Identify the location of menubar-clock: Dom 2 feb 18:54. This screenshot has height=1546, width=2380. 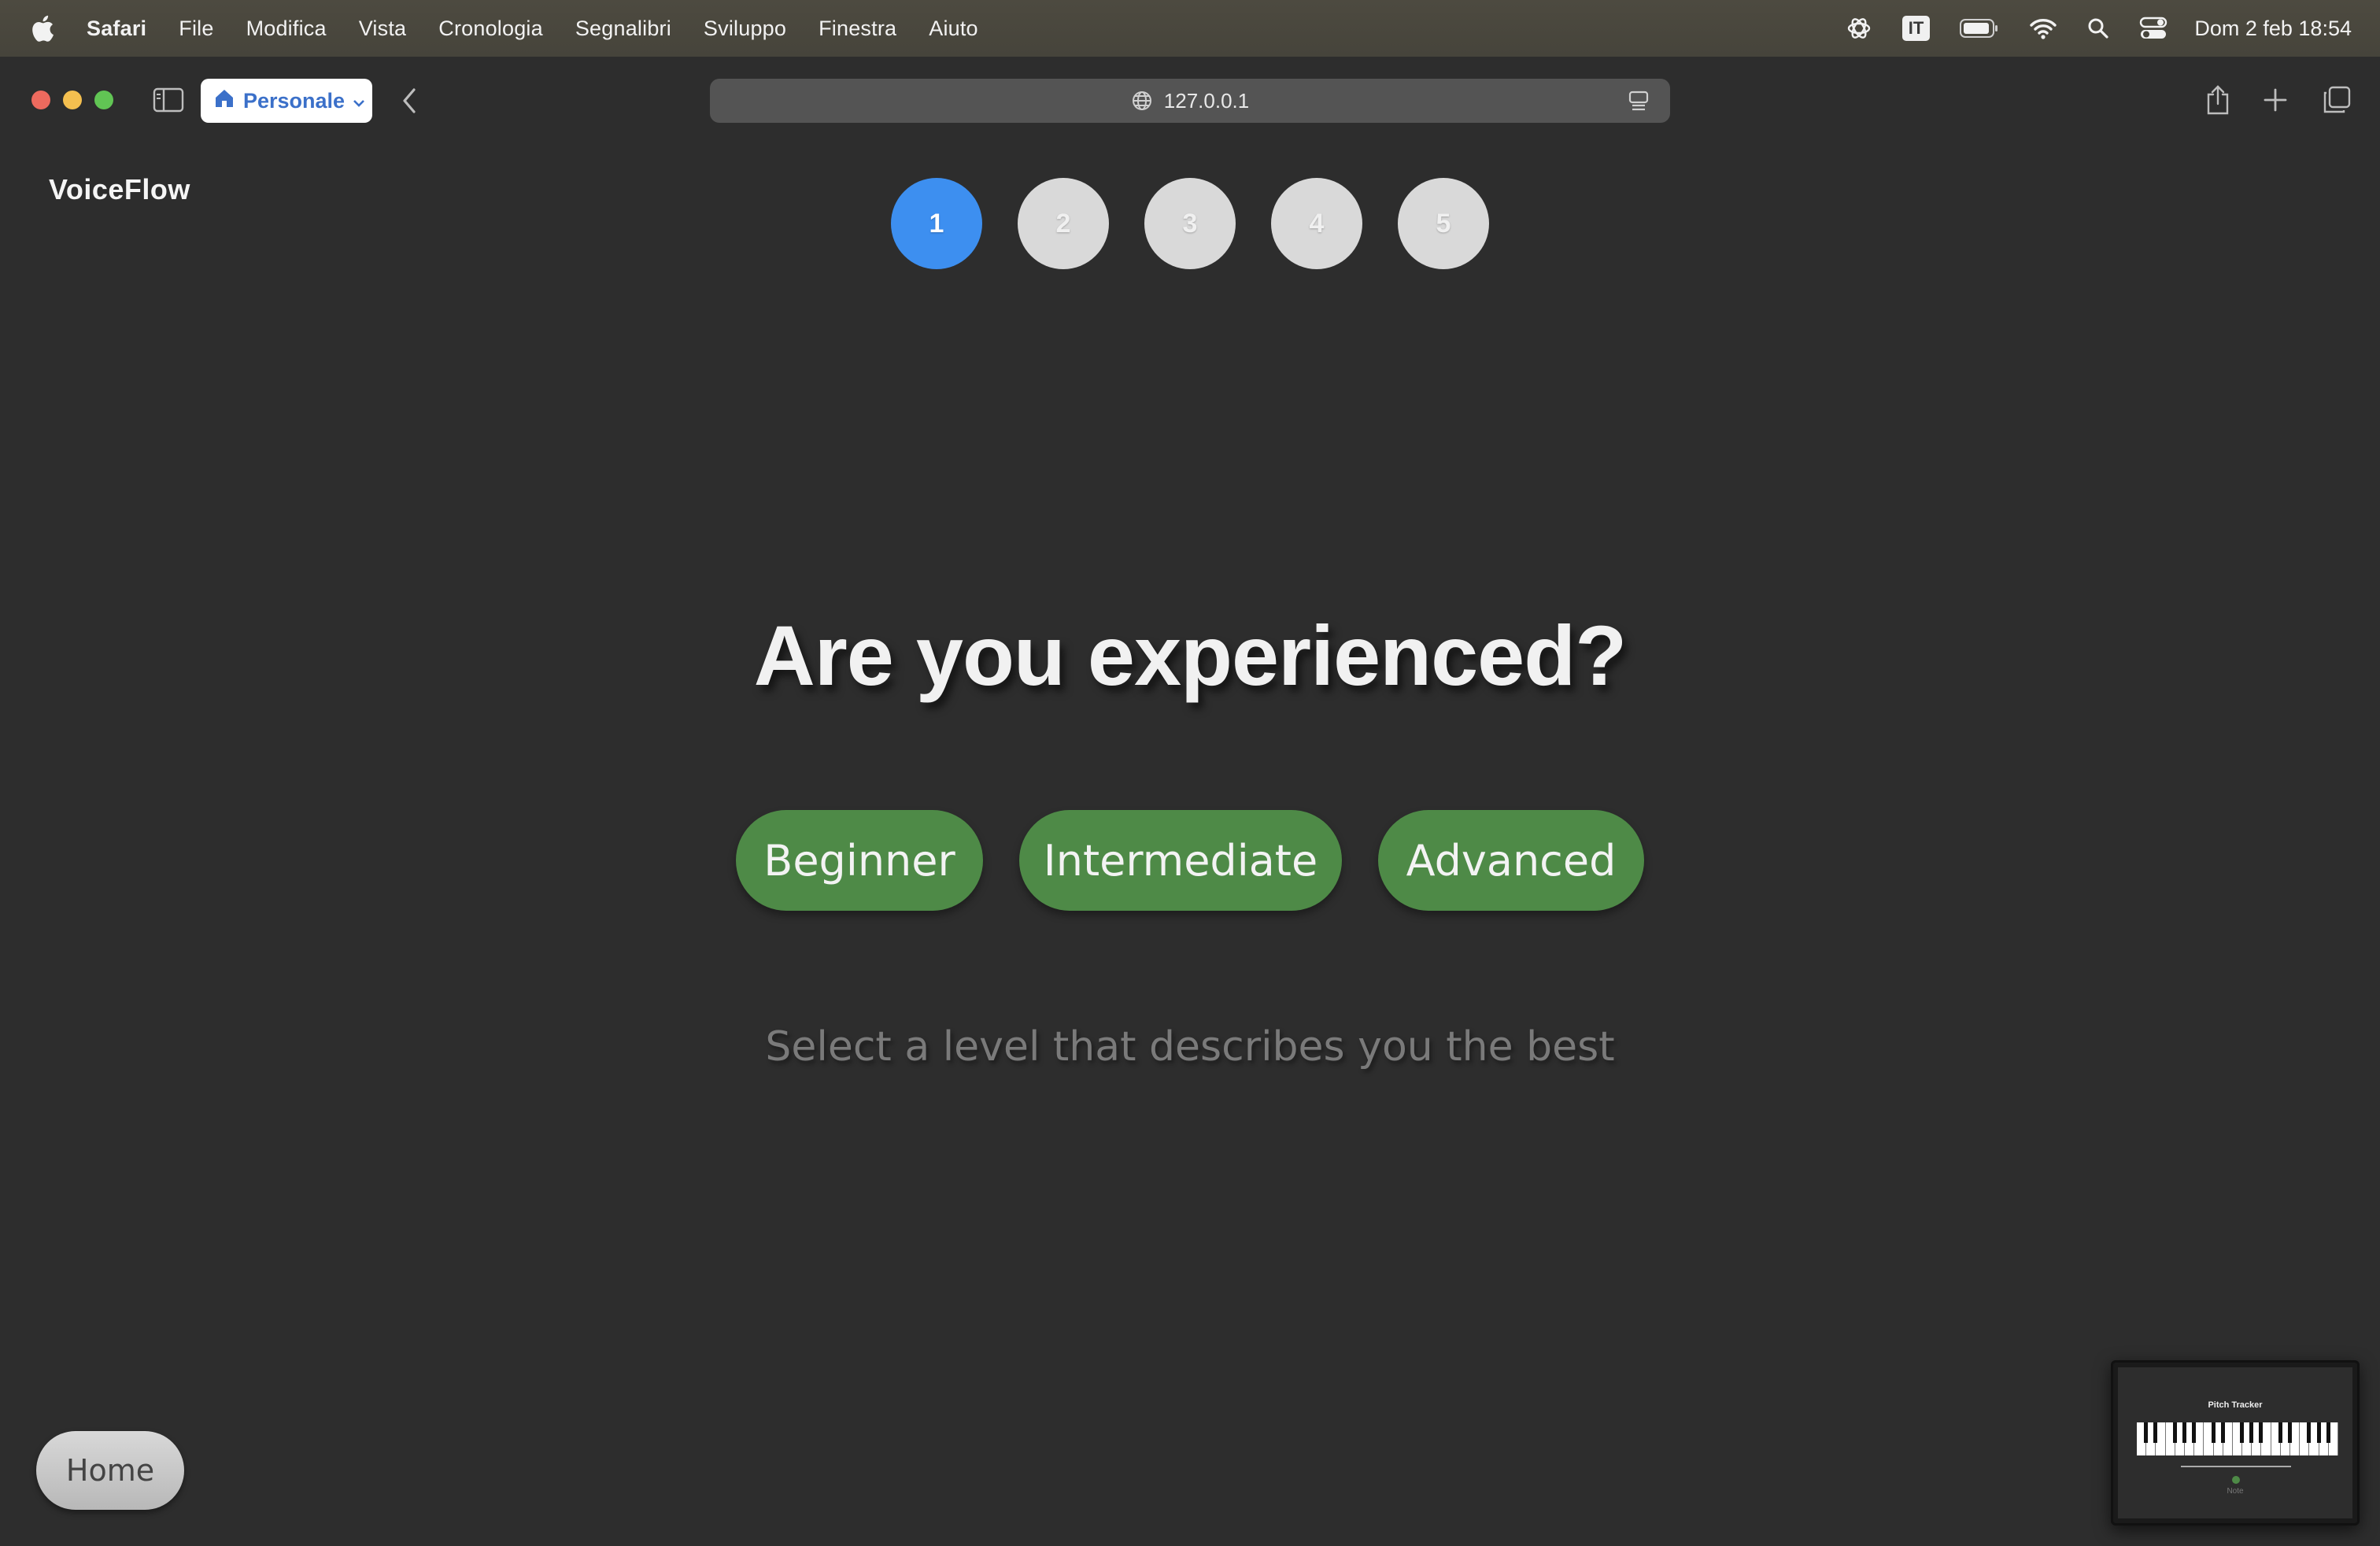
(2273, 29).